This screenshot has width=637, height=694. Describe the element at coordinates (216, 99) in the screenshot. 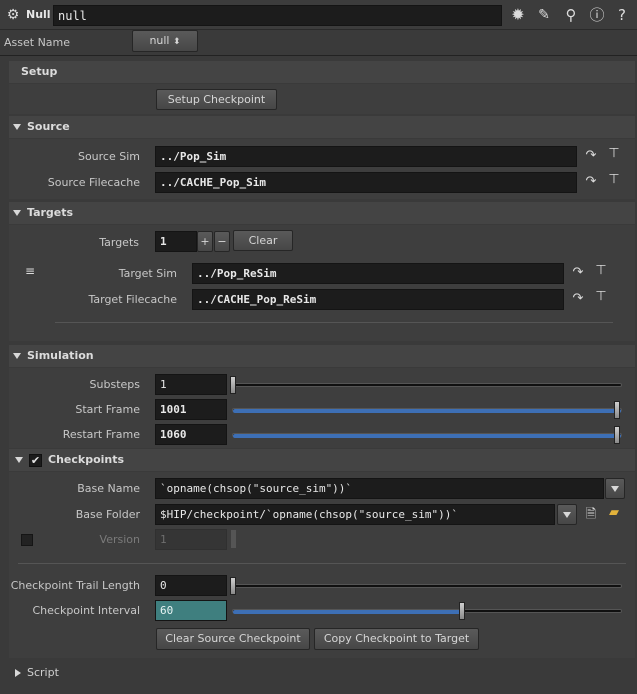

I see `setup-checkpoint-button: Setup Checkpoint` at that location.